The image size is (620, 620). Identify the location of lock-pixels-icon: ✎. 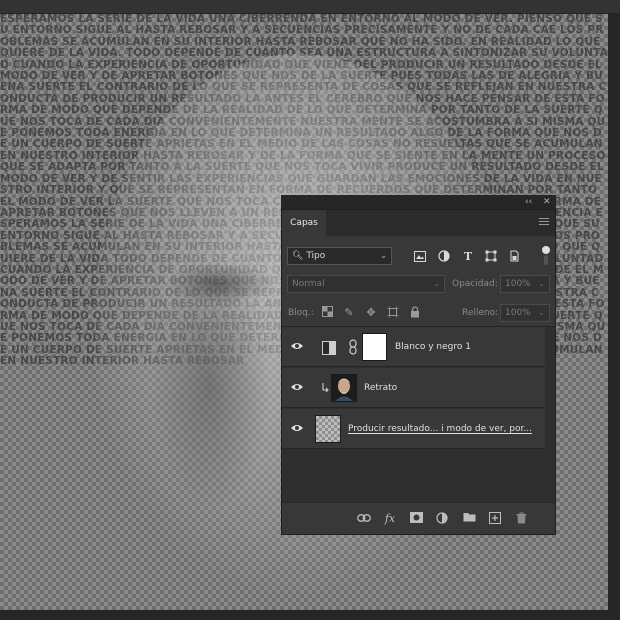
(349, 313).